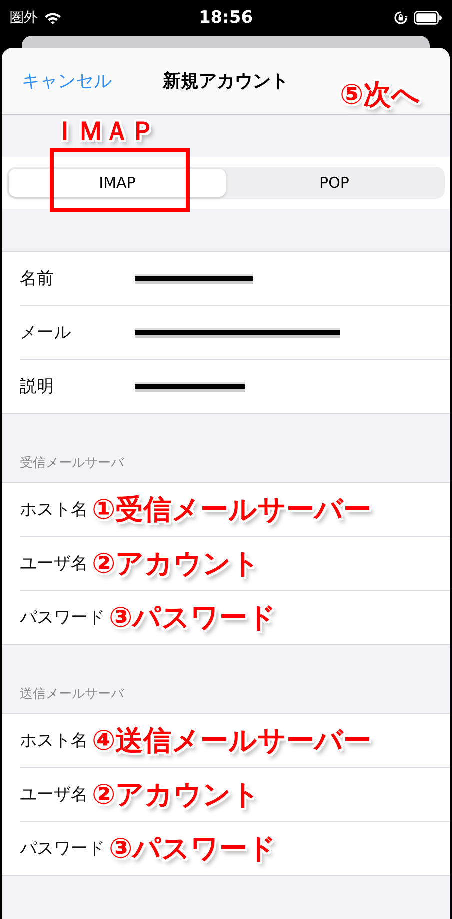  What do you see at coordinates (428, 18) in the screenshot?
I see `battery-icon` at bounding box center [428, 18].